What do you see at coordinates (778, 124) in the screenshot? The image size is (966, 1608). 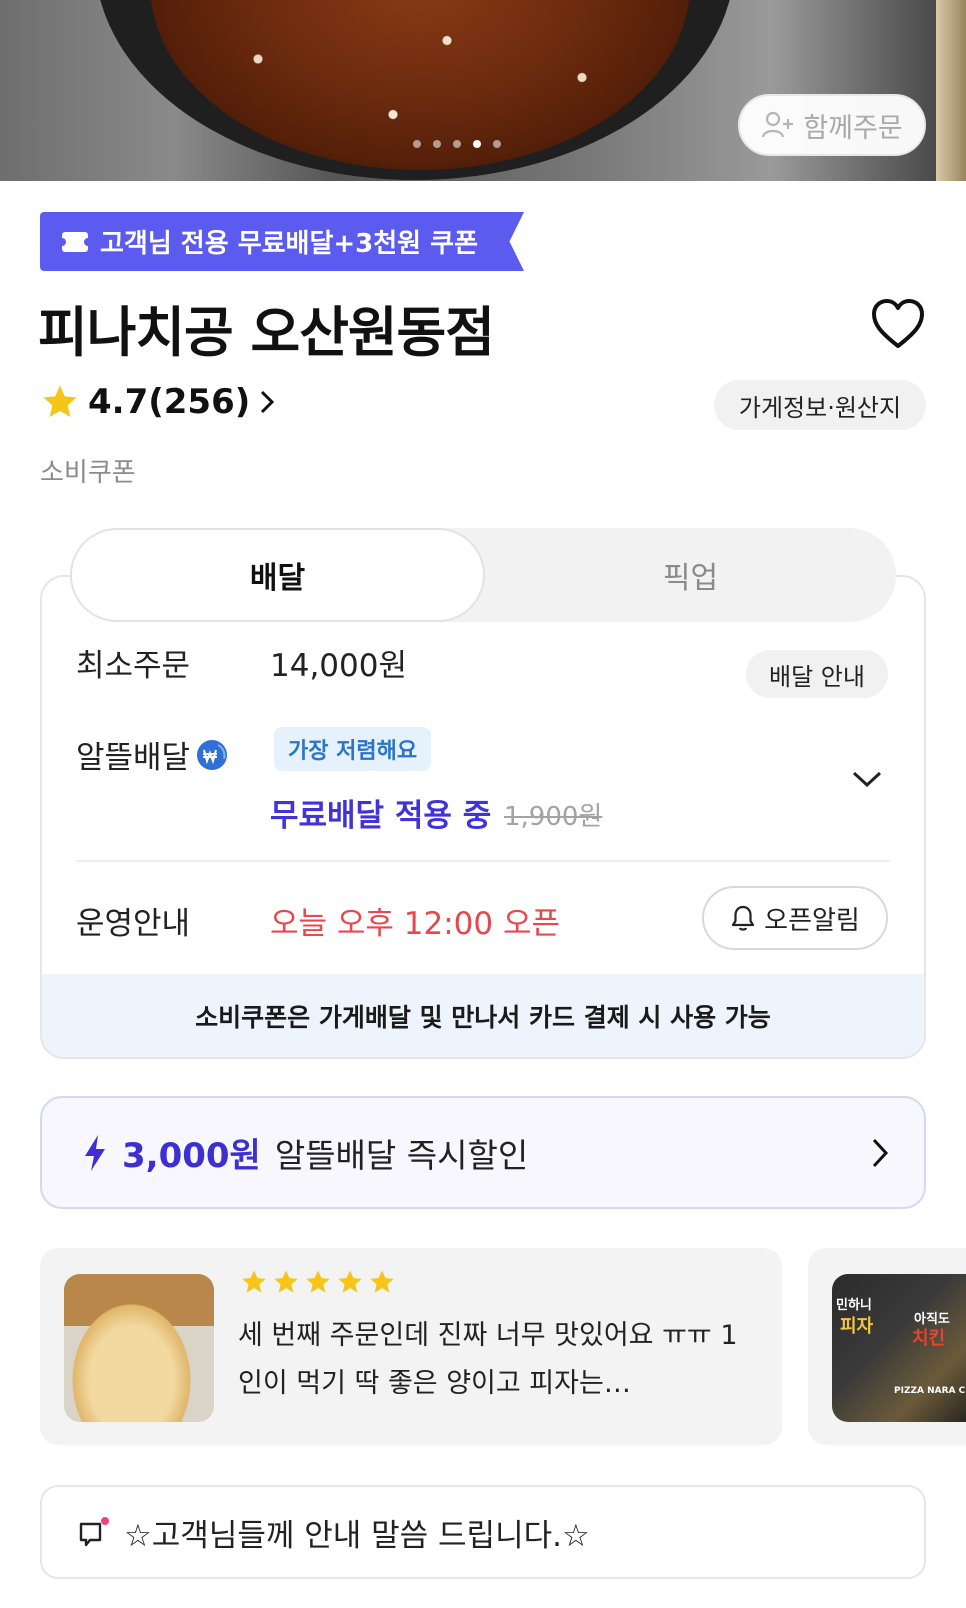 I see `add-person-icon` at bounding box center [778, 124].